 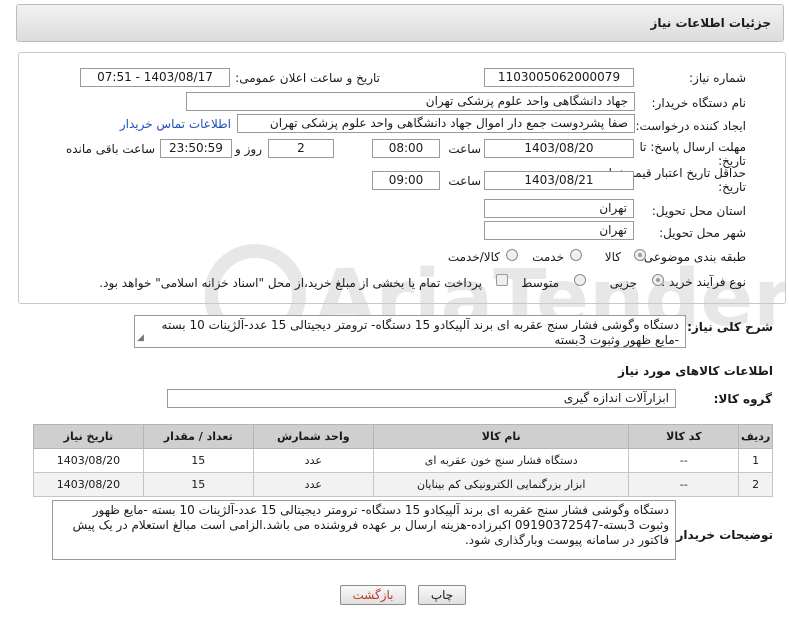 I want to click on validity-label-line2: تاریخ:, so click(x=732, y=187).